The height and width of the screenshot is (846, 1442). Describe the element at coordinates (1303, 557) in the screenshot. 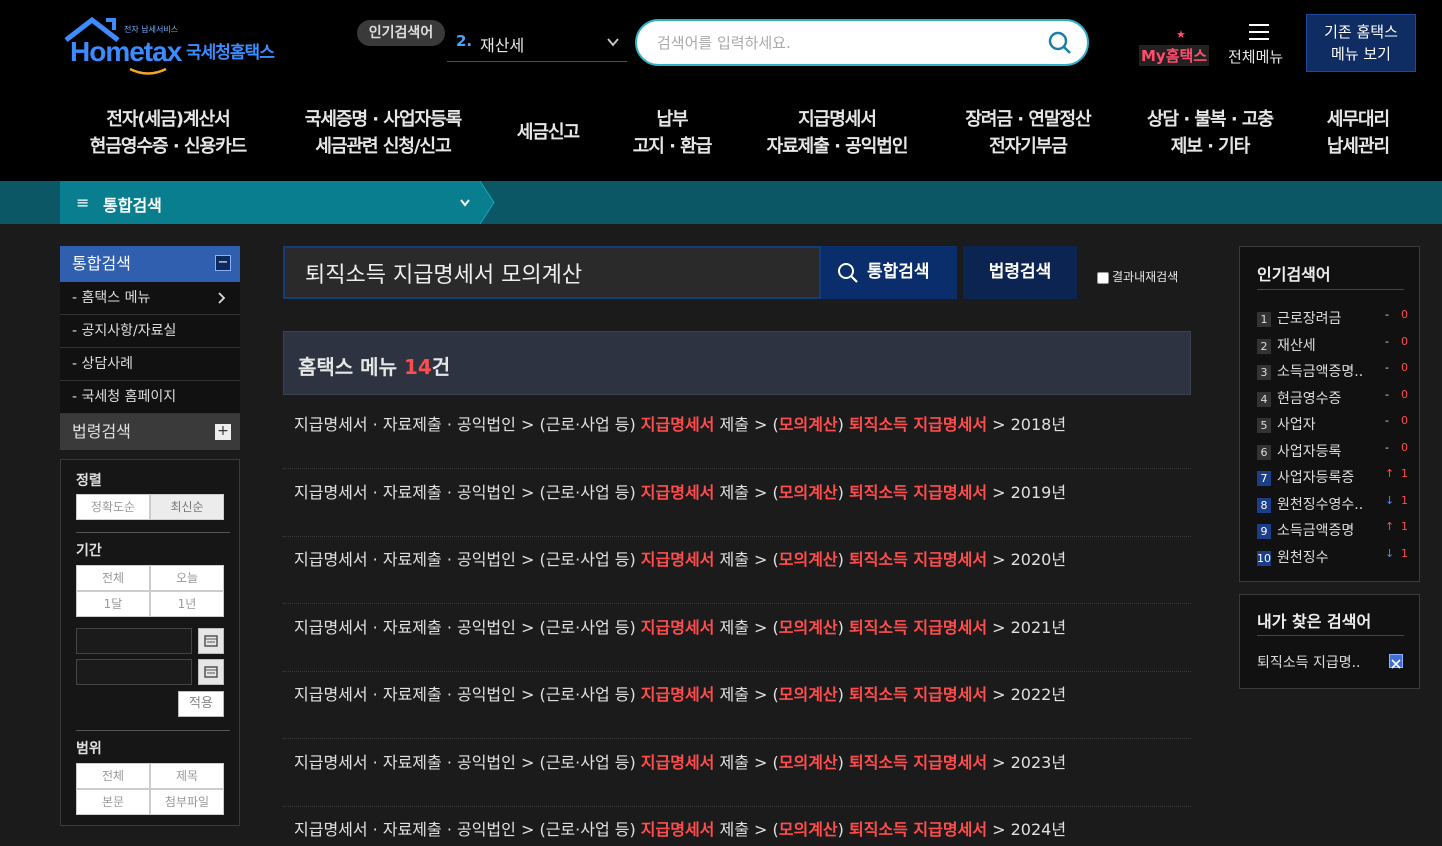

I see `rank-keyword: 원천징수` at that location.